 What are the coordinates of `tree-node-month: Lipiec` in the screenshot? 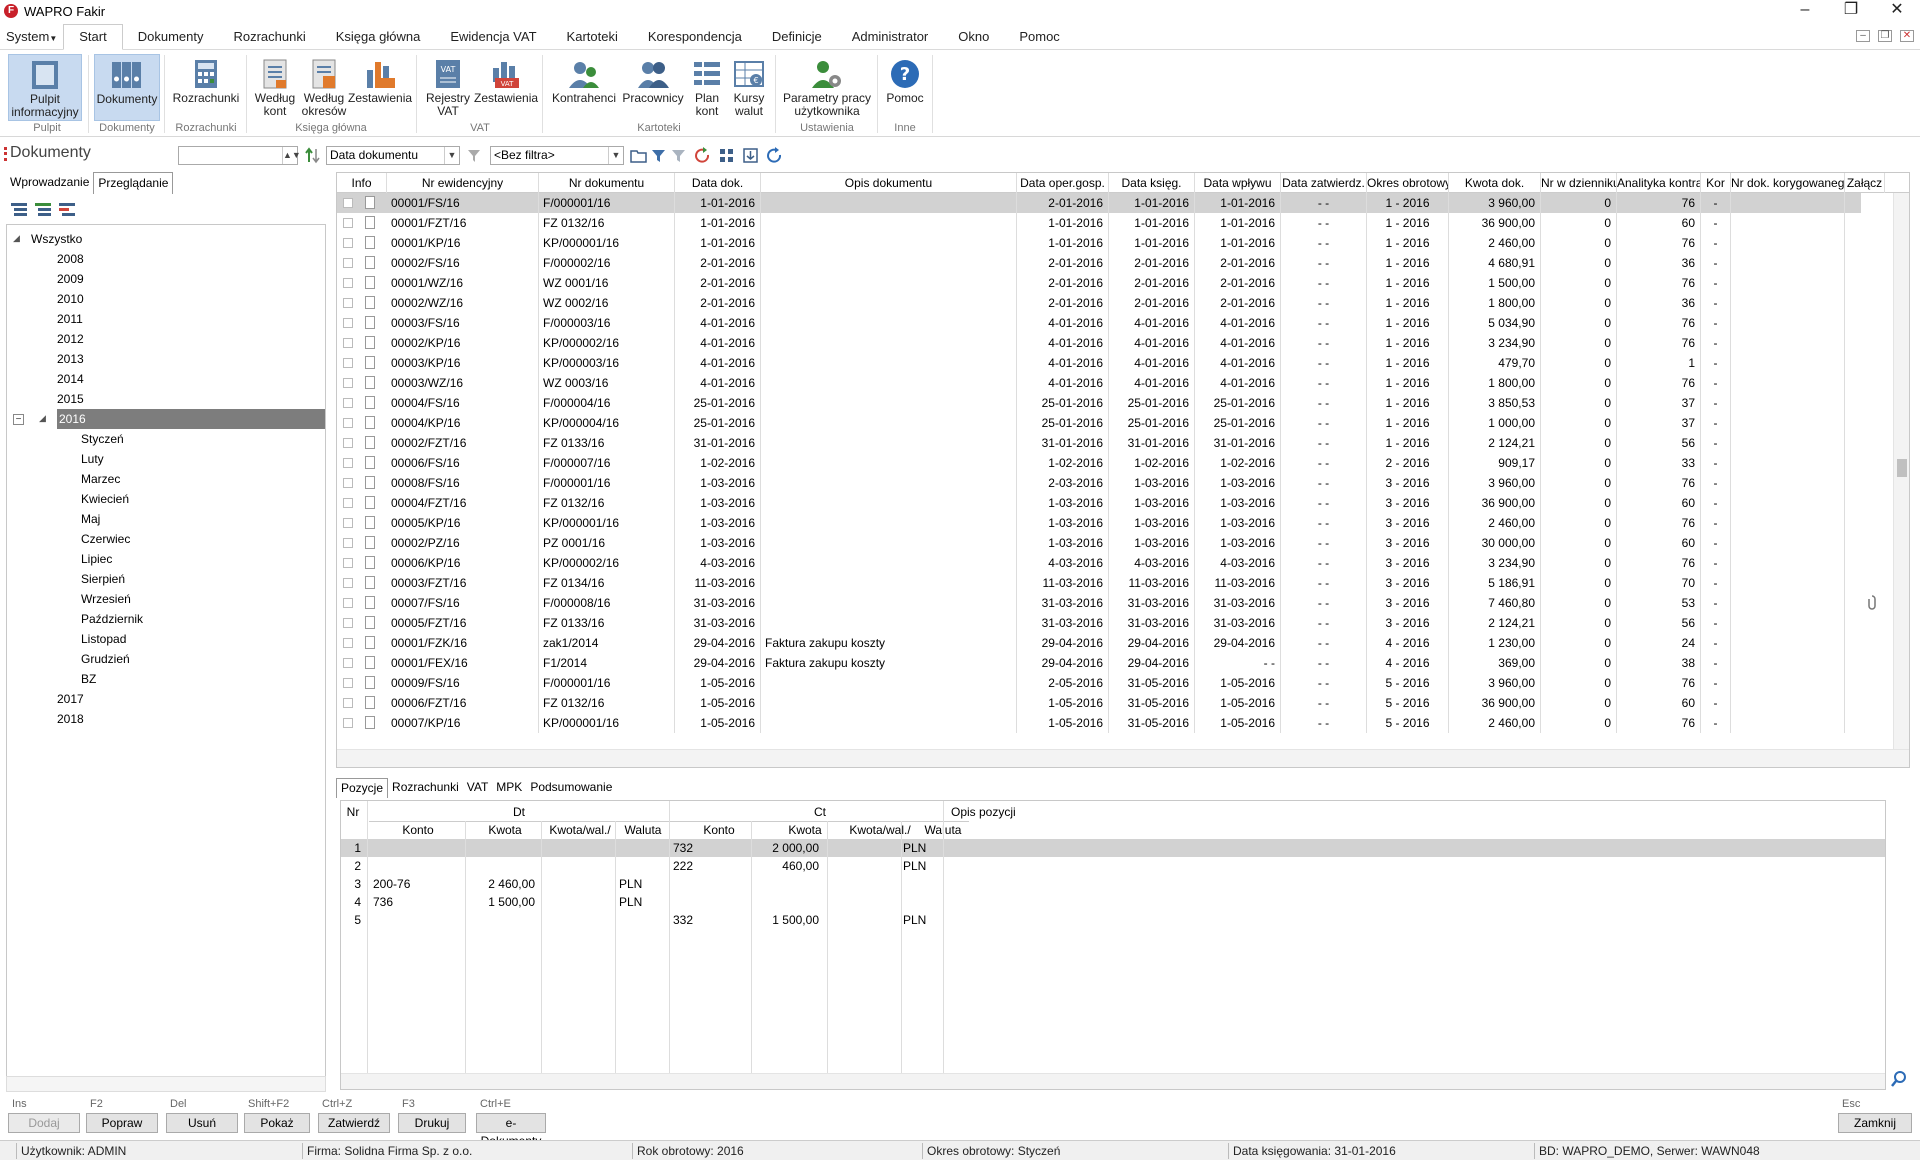 It's located at (96, 559).